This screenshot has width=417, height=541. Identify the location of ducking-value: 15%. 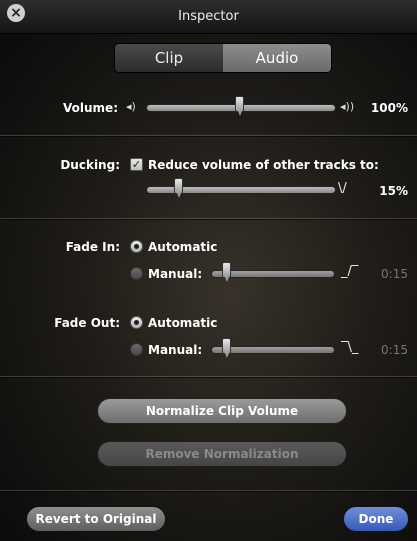
(393, 191).